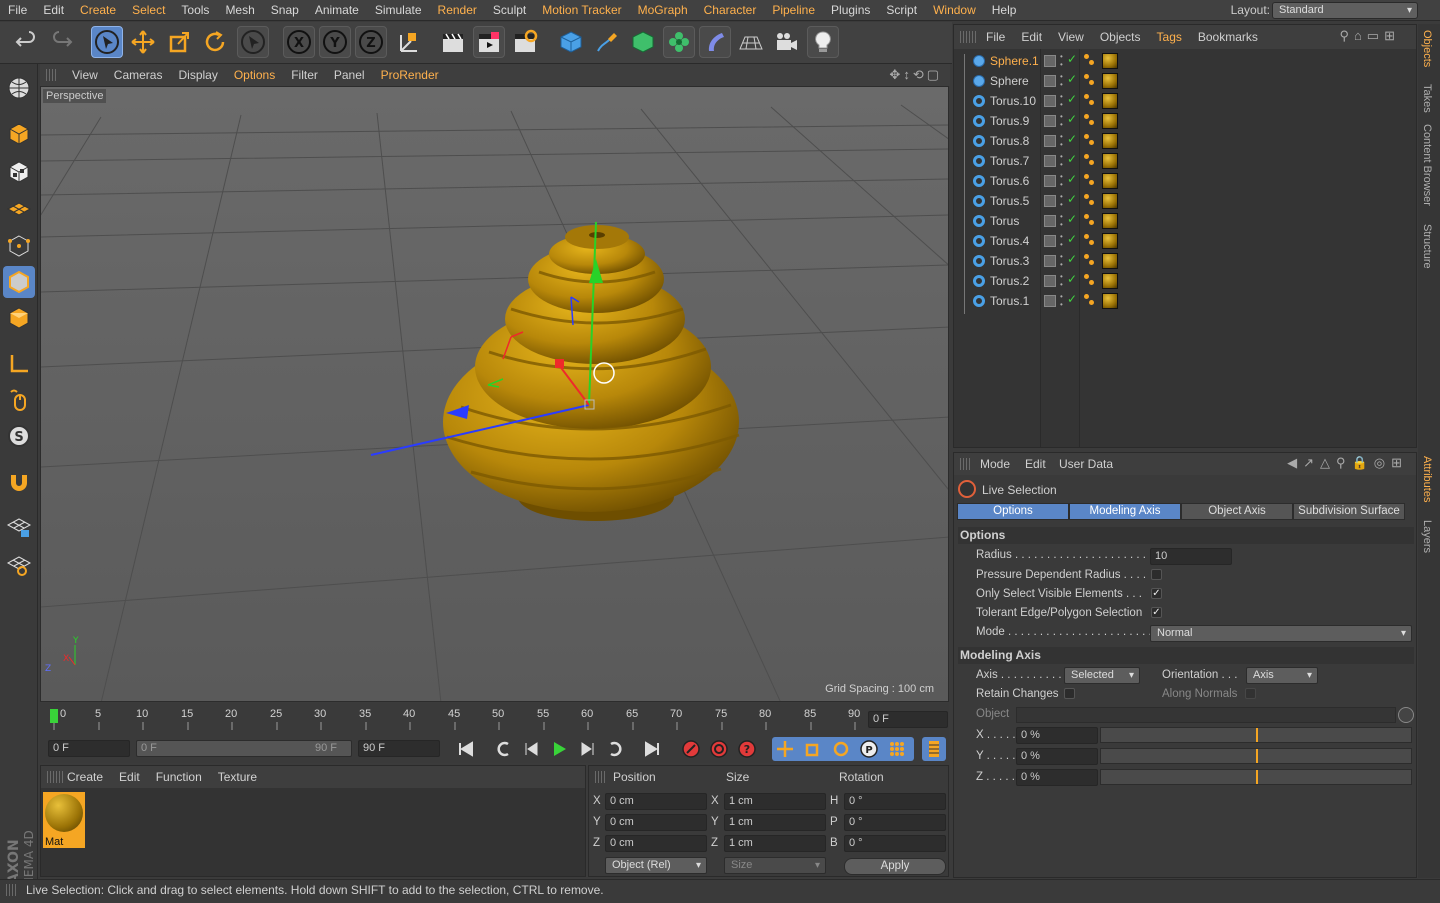 Image resolution: width=1440 pixels, height=903 pixels. I want to click on viewport-menu-filter: Filter, so click(304, 75).